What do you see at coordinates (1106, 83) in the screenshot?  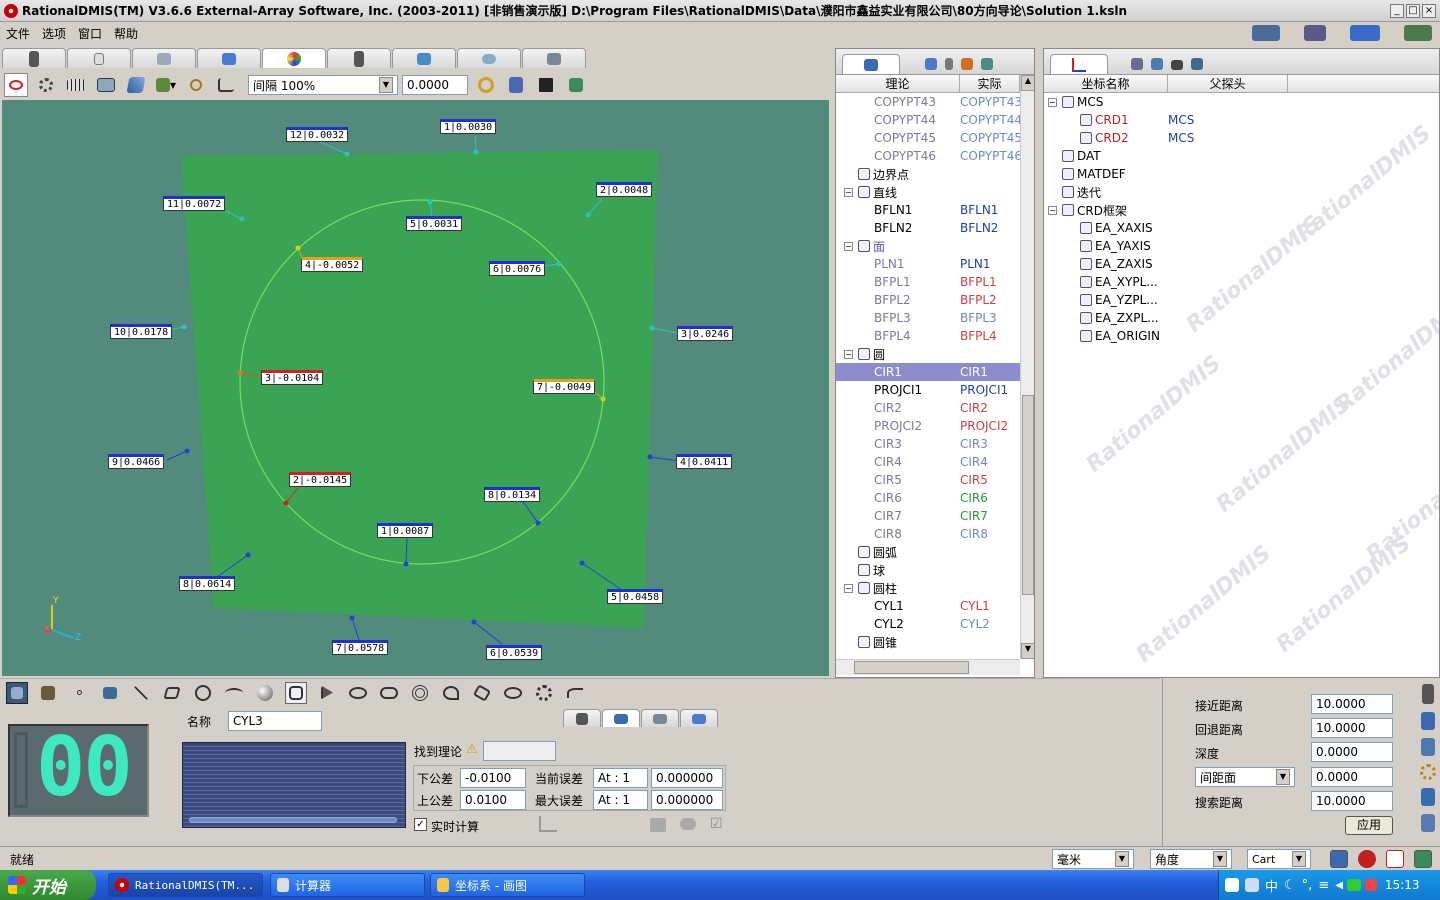 I see `column-coord-name: 坐标名称` at bounding box center [1106, 83].